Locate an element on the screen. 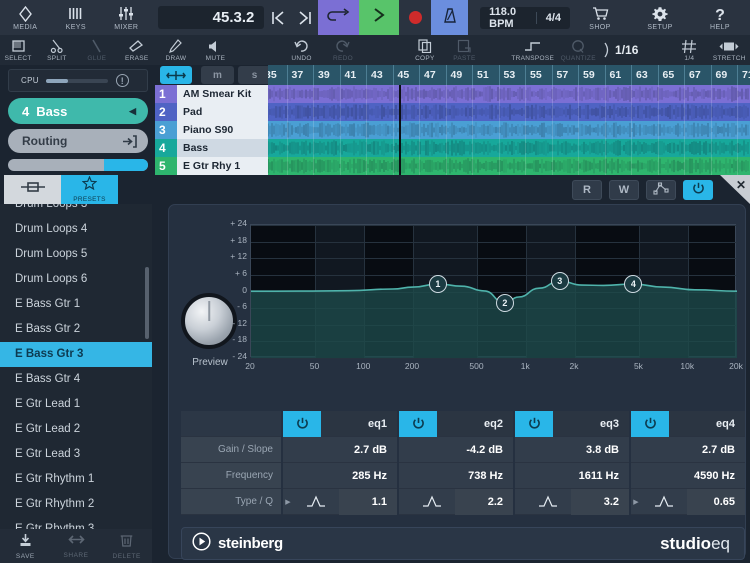 Image resolution: width=750 pixels, height=563 pixels. share-preset-button: SHARE is located at coordinates (76, 546).